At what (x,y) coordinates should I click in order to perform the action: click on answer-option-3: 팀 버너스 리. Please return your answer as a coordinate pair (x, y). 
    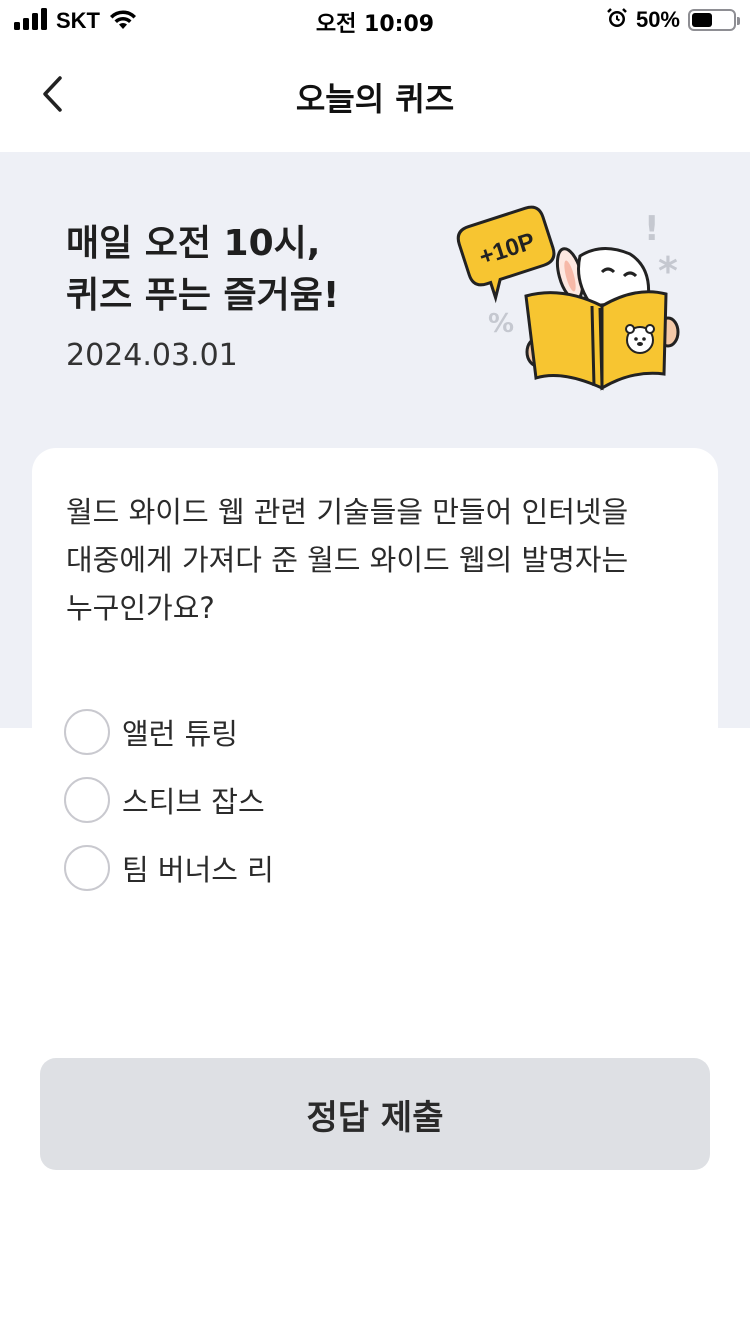
    Looking at the image, I should click on (169, 868).